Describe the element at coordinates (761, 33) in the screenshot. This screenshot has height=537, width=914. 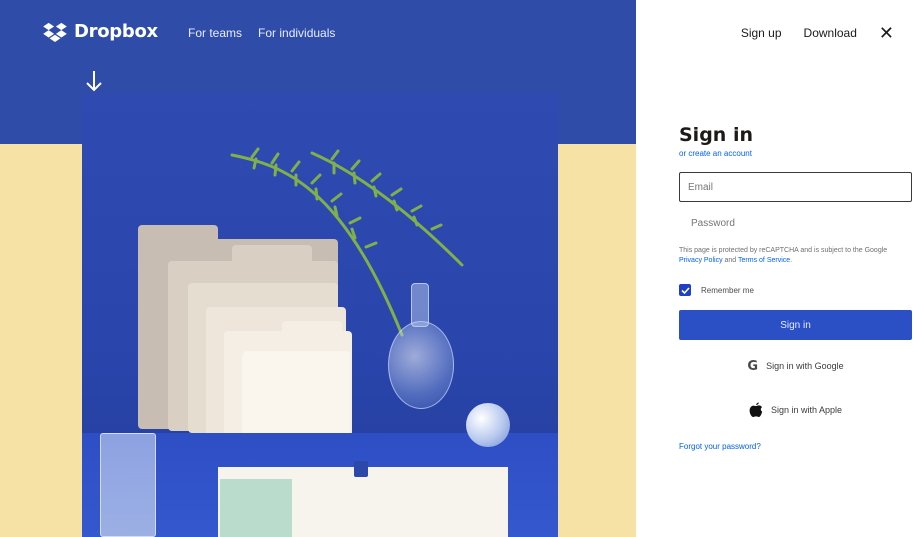
I see `signup-link: Sign up` at that location.